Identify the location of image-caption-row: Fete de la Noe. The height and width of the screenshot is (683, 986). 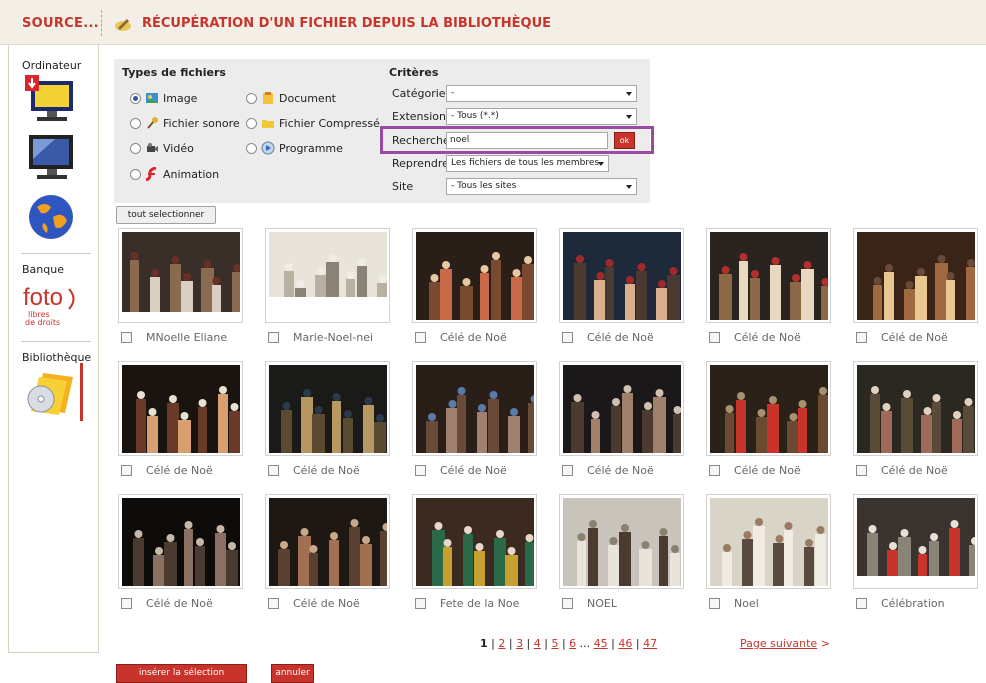
(467, 603).